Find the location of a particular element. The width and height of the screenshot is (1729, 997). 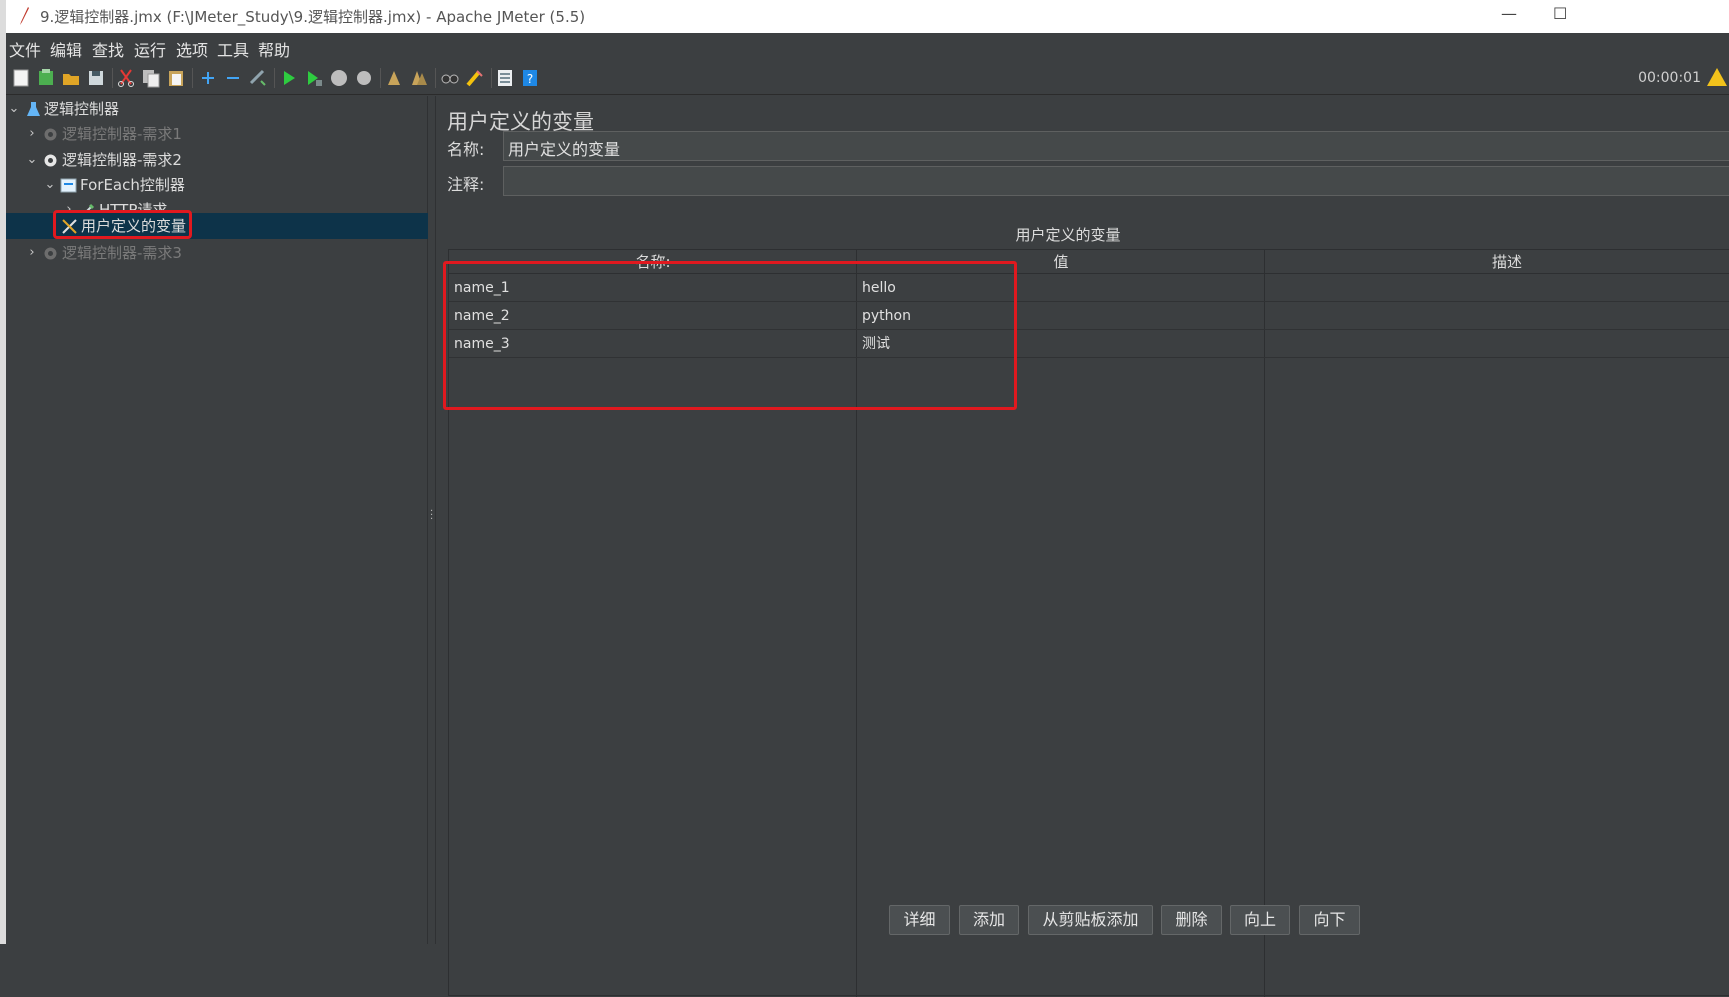

new-icon is located at coordinates (21, 78).